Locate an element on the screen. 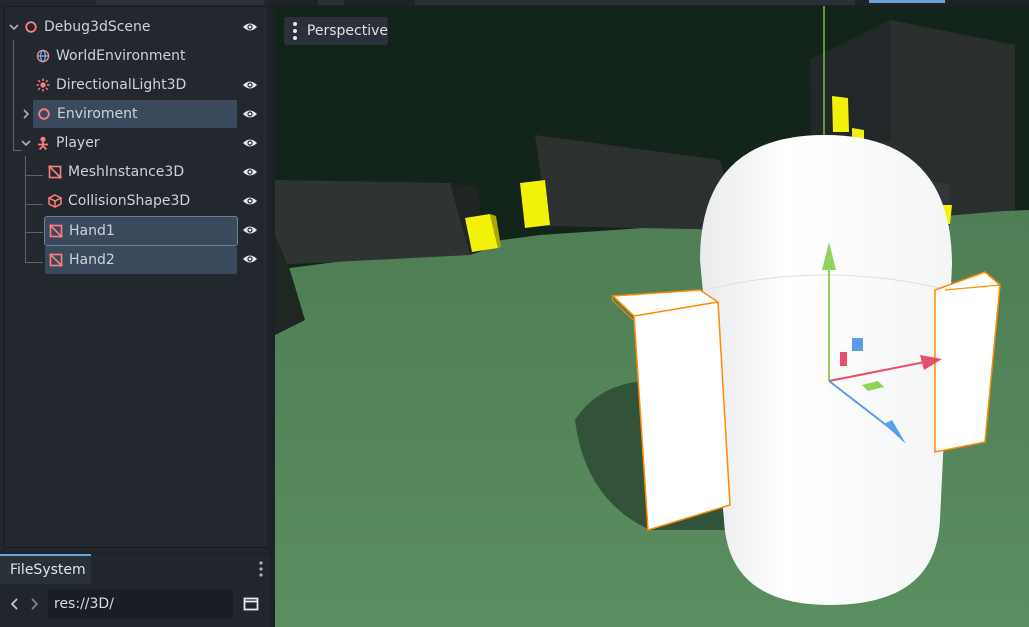 This screenshot has height=627, width=1029. tree-item-hand2: Hand2 is located at coordinates (141, 260).